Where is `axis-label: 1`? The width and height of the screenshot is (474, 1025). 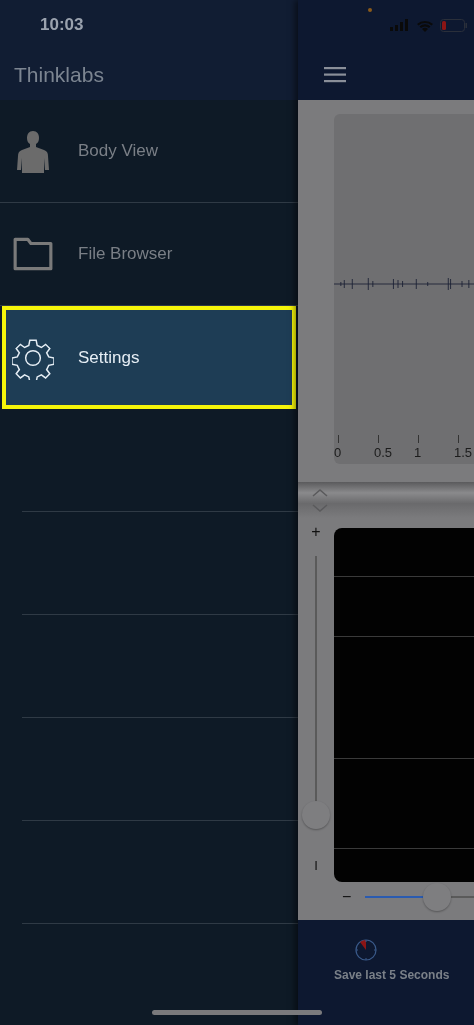
axis-label: 1 is located at coordinates (418, 452).